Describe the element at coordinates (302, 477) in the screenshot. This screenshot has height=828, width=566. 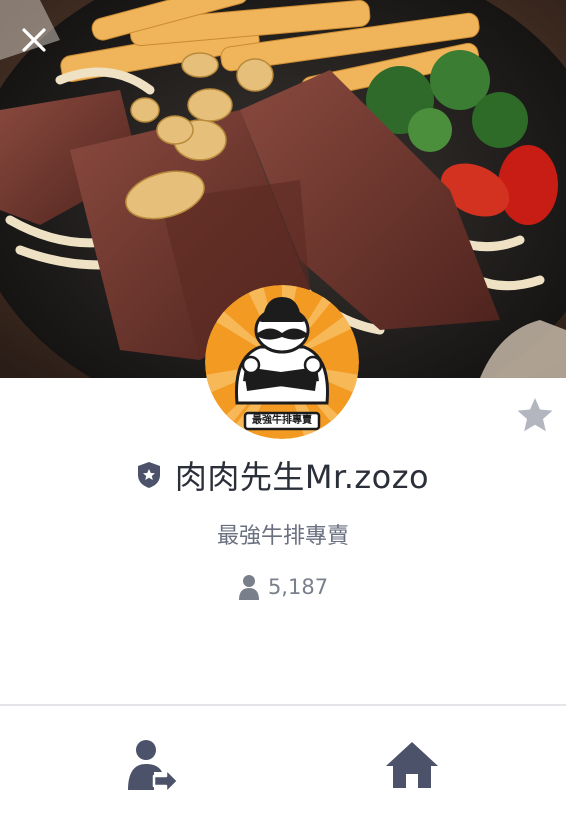
I see `profile-name: 肉肉先生Mr.zozo` at that location.